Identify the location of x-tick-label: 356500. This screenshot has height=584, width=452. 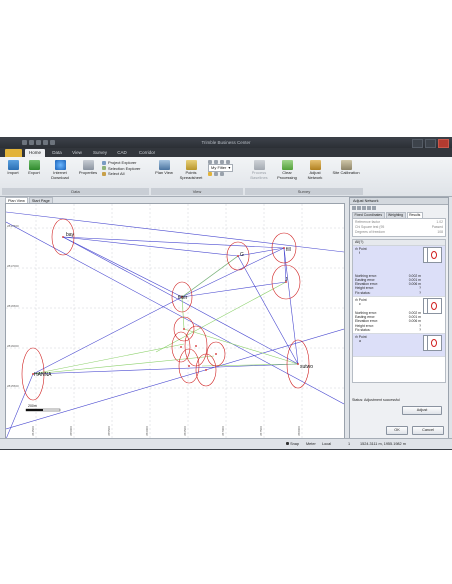
(185, 431).